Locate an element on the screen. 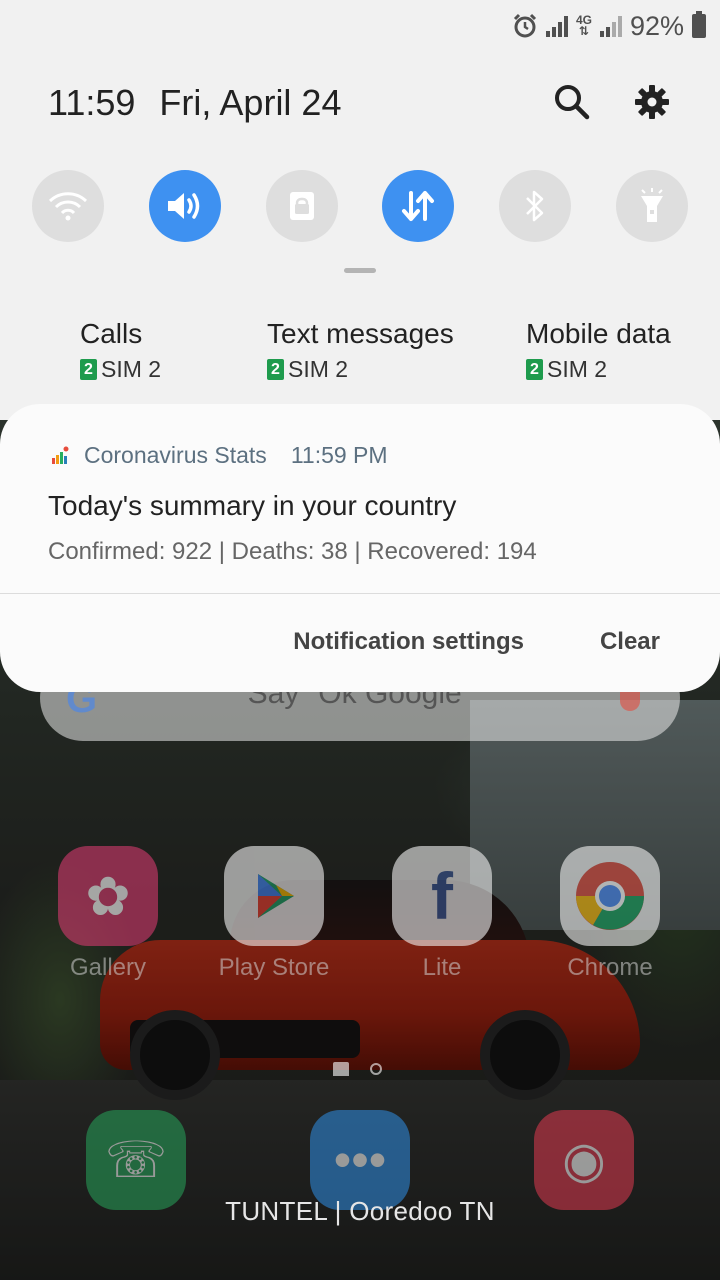 The image size is (720, 1280). app-label: Play Store is located at coordinates (274, 967).